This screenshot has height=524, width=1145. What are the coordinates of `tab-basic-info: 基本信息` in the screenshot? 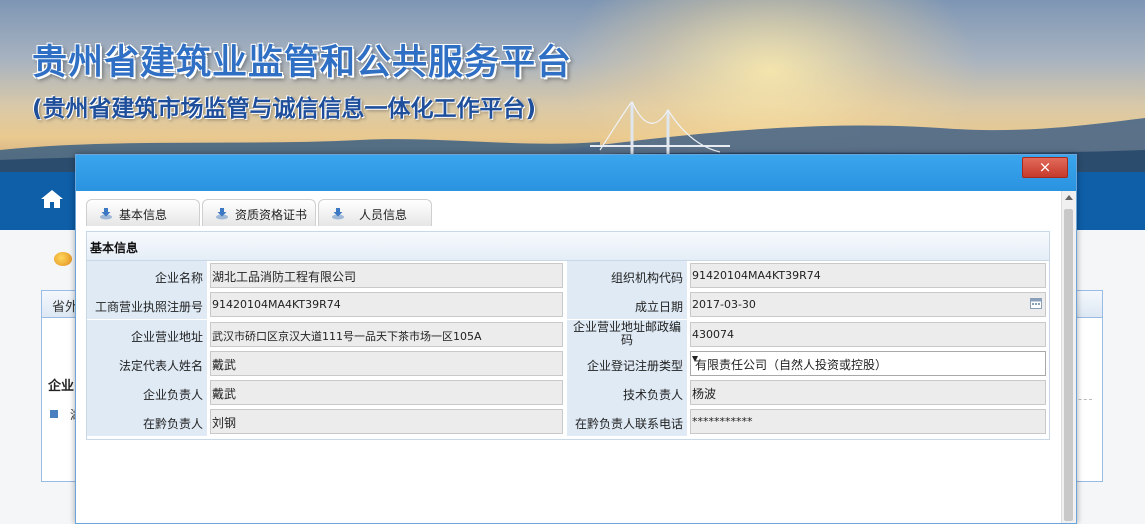 It's located at (143, 212).